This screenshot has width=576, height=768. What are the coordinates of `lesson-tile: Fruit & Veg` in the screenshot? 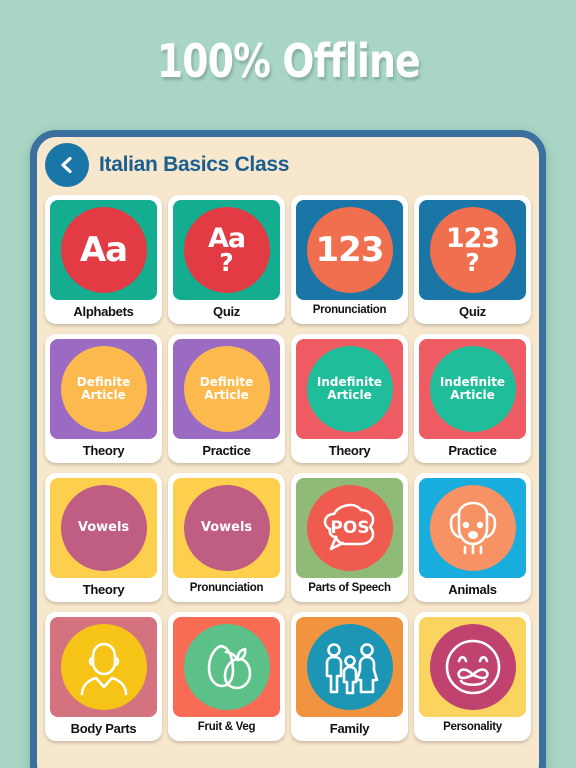 It's located at (226, 676).